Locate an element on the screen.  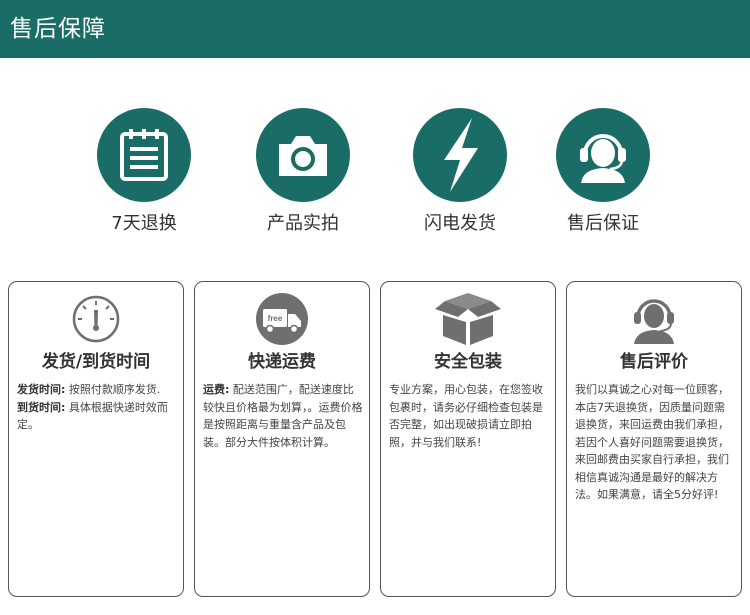
speedometer-icon is located at coordinates (96, 319).